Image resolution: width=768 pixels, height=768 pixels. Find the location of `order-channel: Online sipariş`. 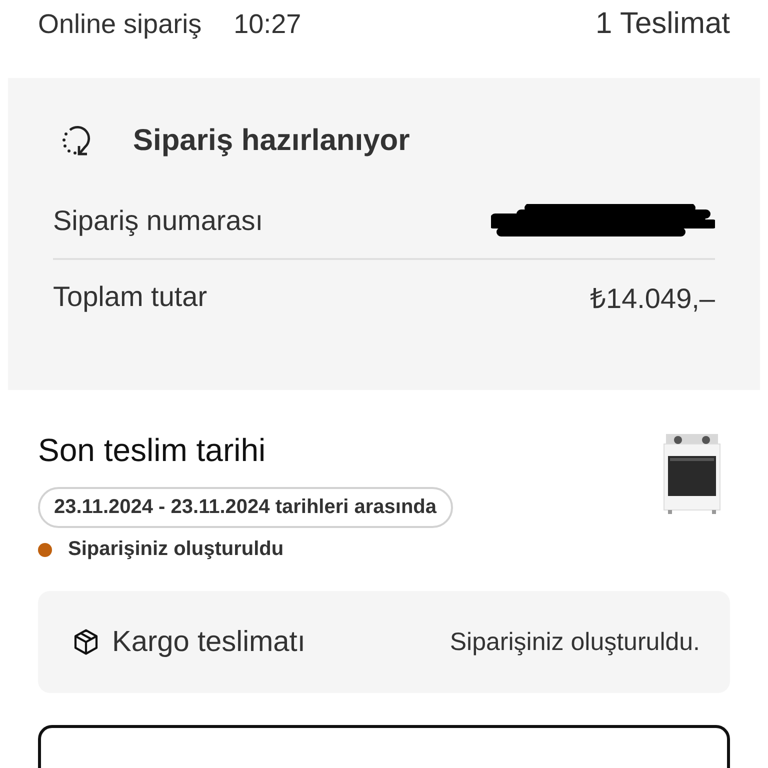

order-channel: Online sipariş is located at coordinates (120, 24).